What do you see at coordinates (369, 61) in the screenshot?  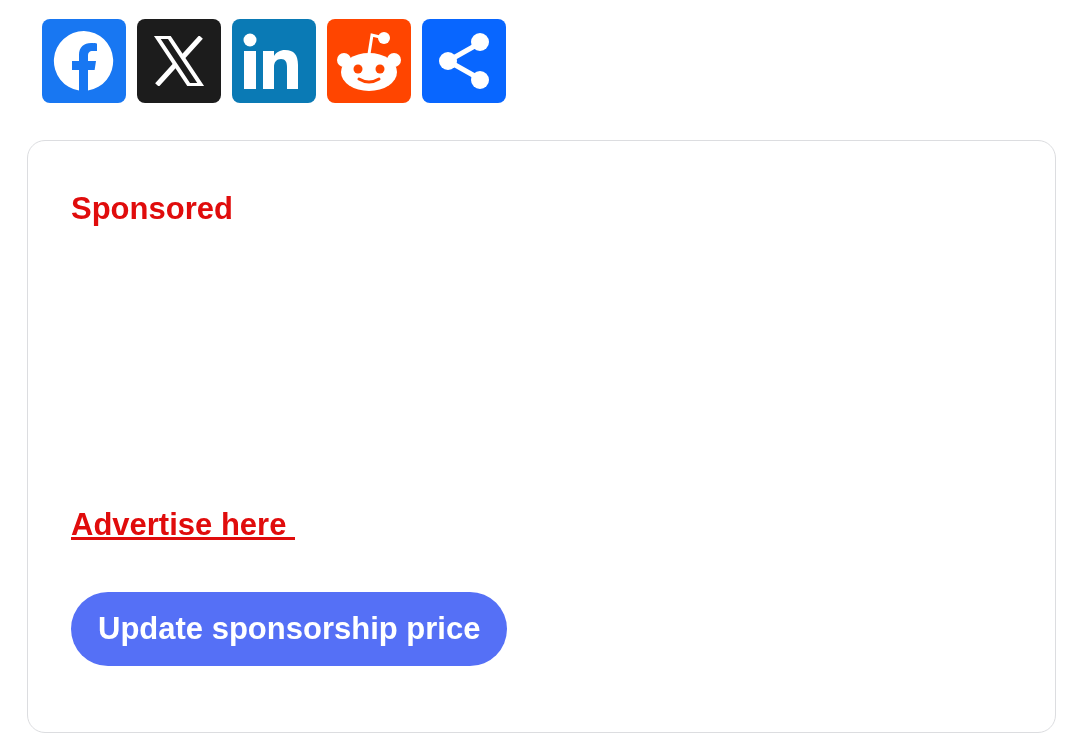 I see `reddit-icon` at bounding box center [369, 61].